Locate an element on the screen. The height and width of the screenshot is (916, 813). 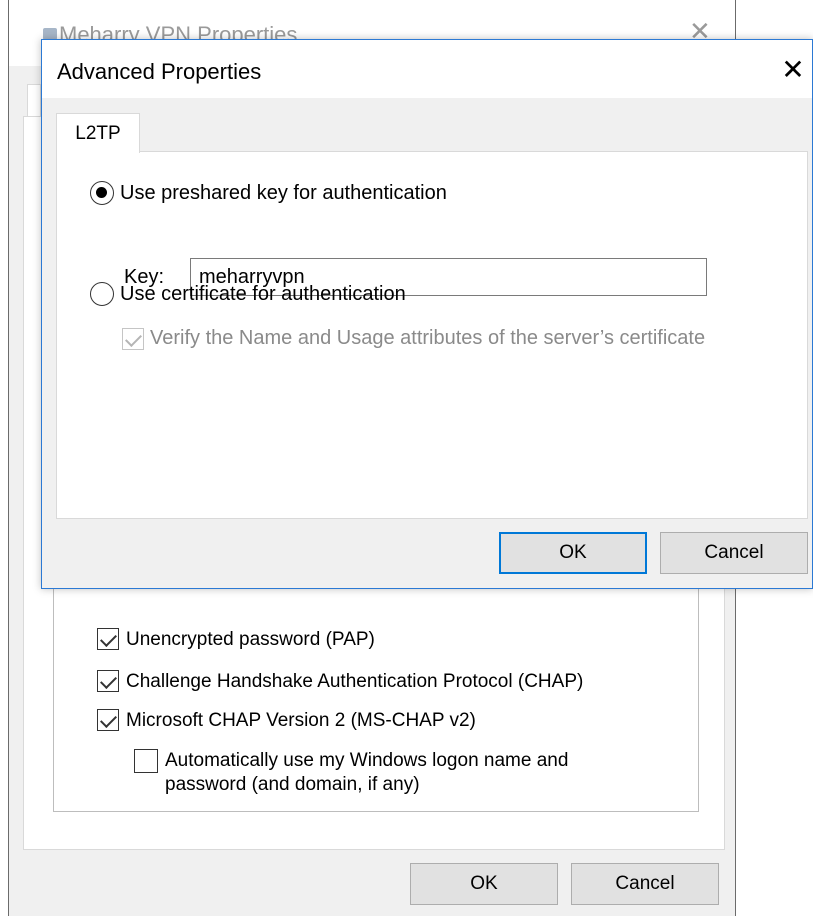
pap-checkbox is located at coordinates (108, 639).